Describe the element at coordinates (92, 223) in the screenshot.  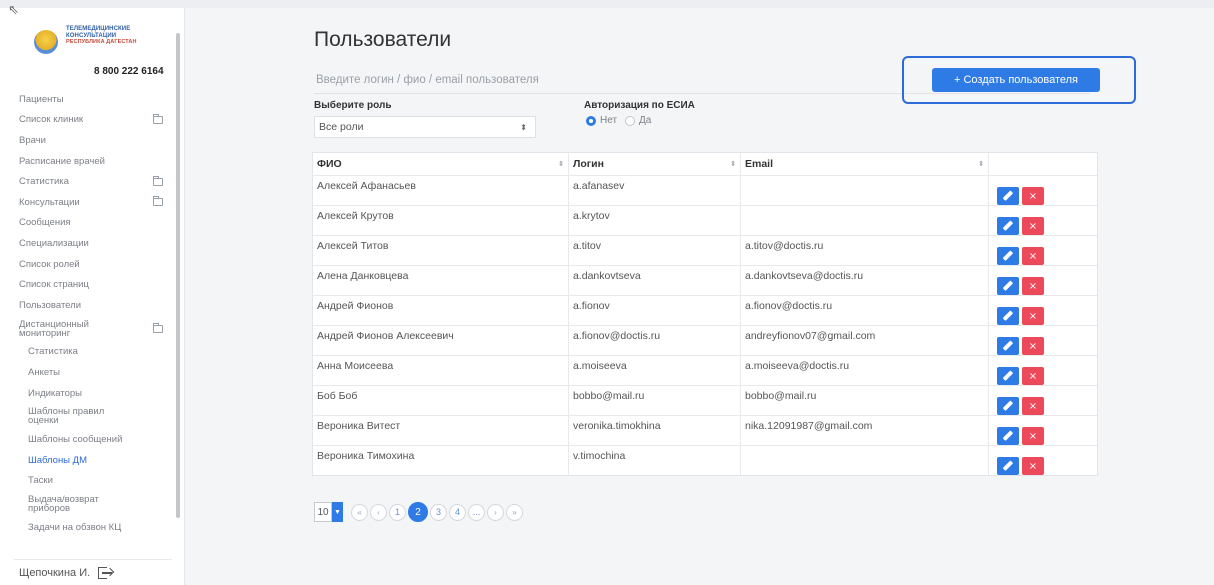
I see `sidebar-item: Сообщения` at that location.